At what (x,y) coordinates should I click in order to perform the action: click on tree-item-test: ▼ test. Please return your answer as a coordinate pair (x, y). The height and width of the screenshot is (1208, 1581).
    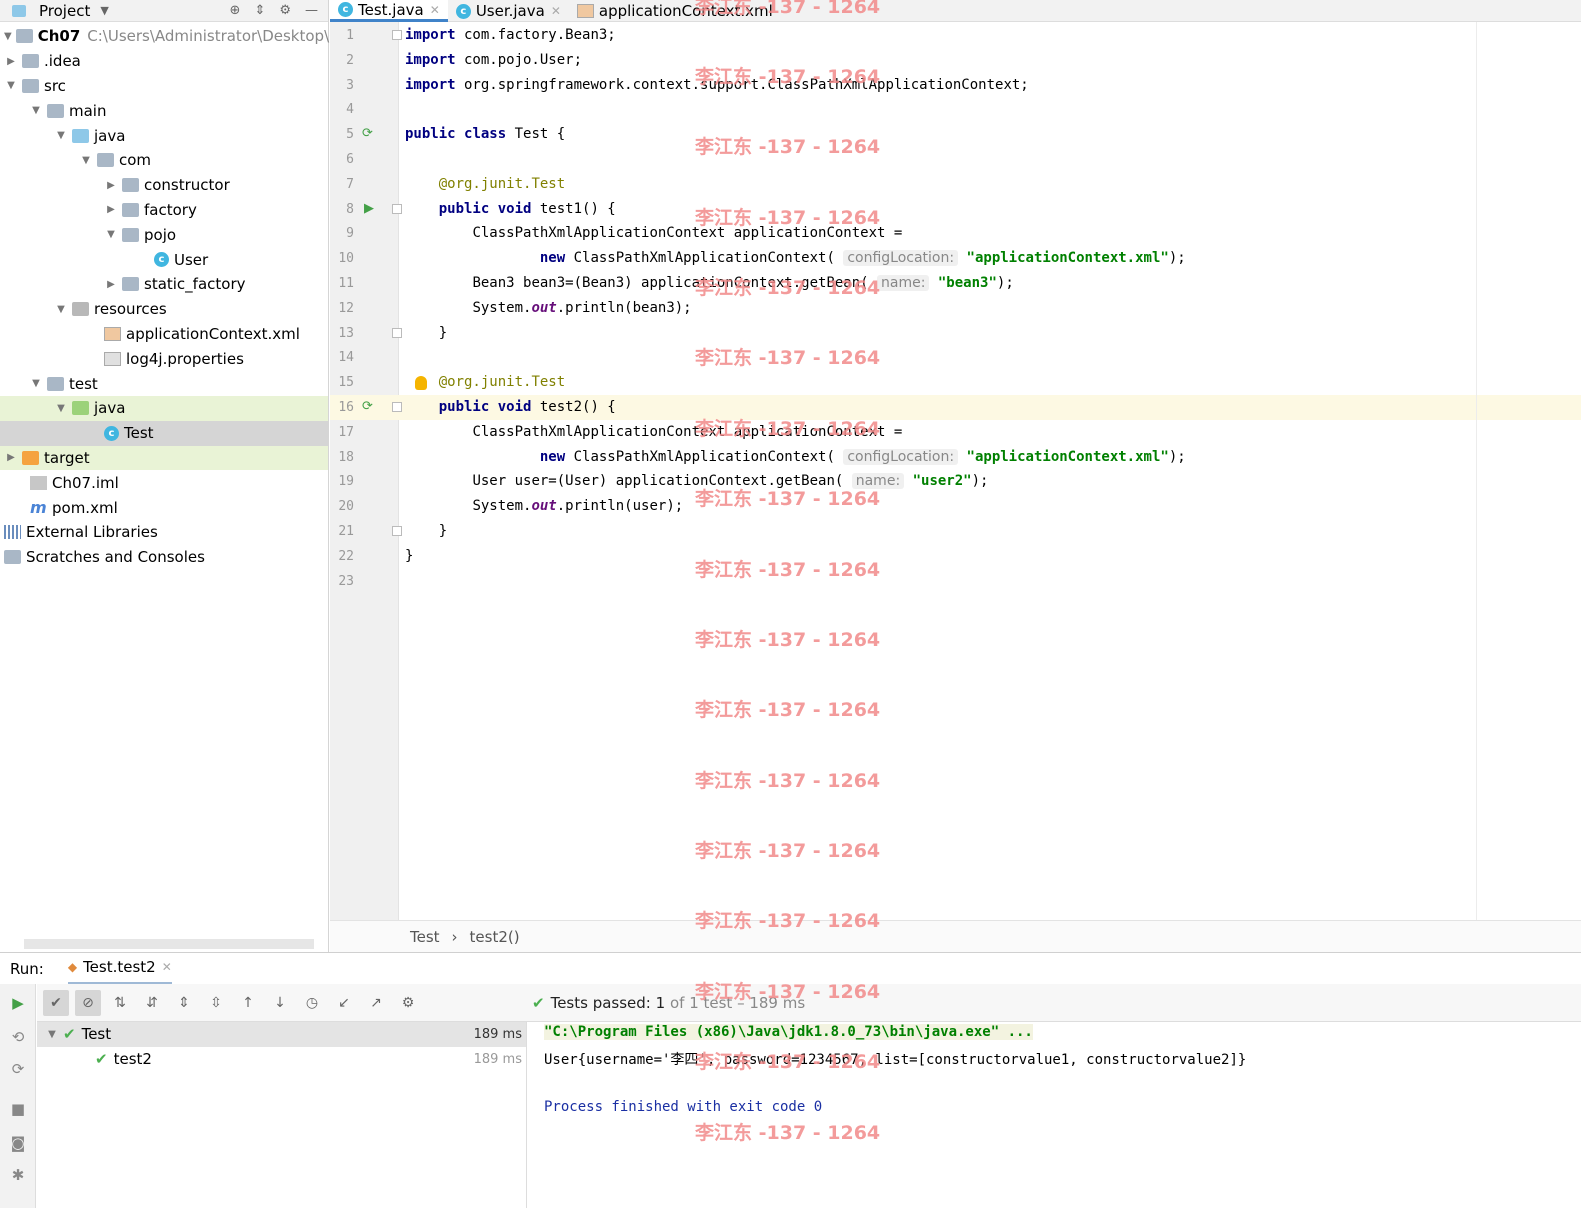
    Looking at the image, I should click on (164, 383).